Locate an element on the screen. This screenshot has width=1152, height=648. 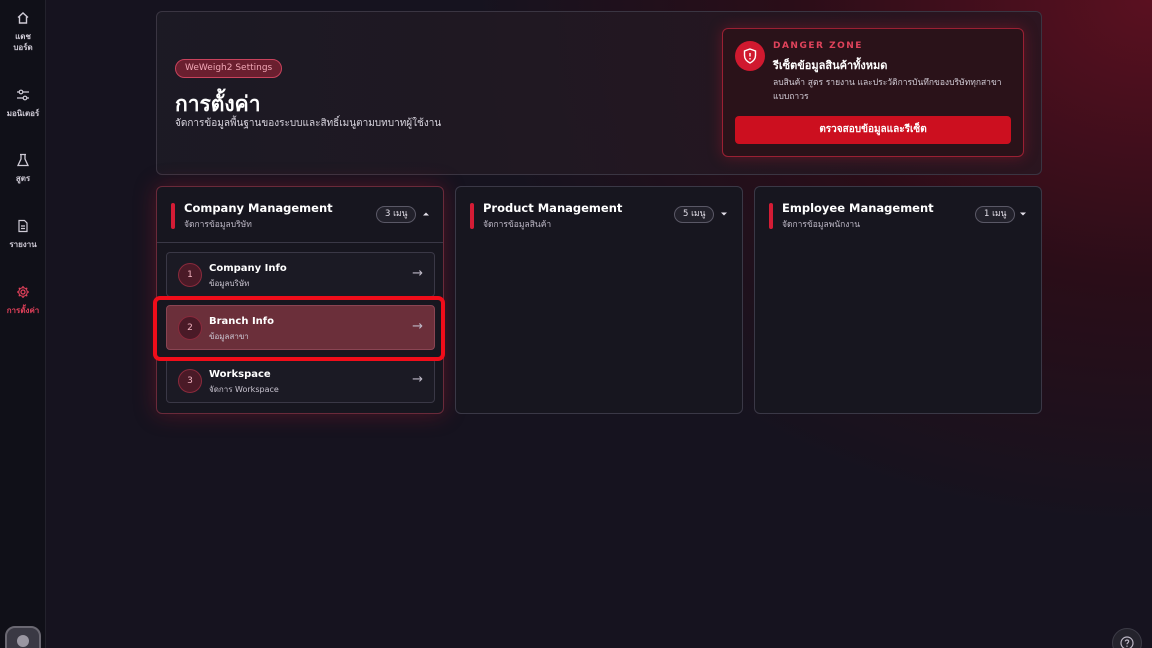
step-number: 2 is located at coordinates (190, 328).